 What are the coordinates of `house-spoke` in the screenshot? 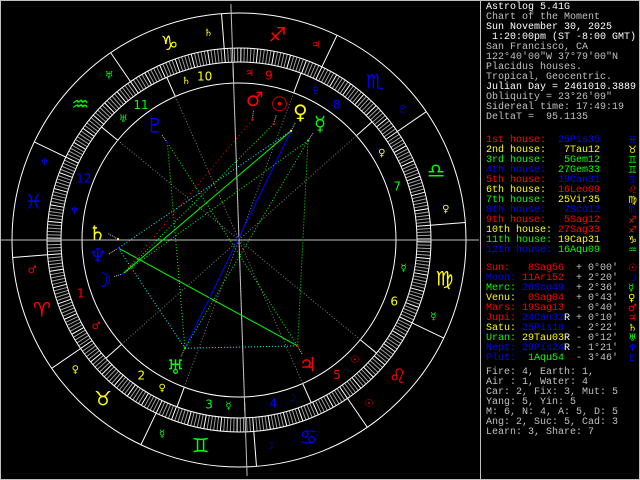 It's located at (271, 311).